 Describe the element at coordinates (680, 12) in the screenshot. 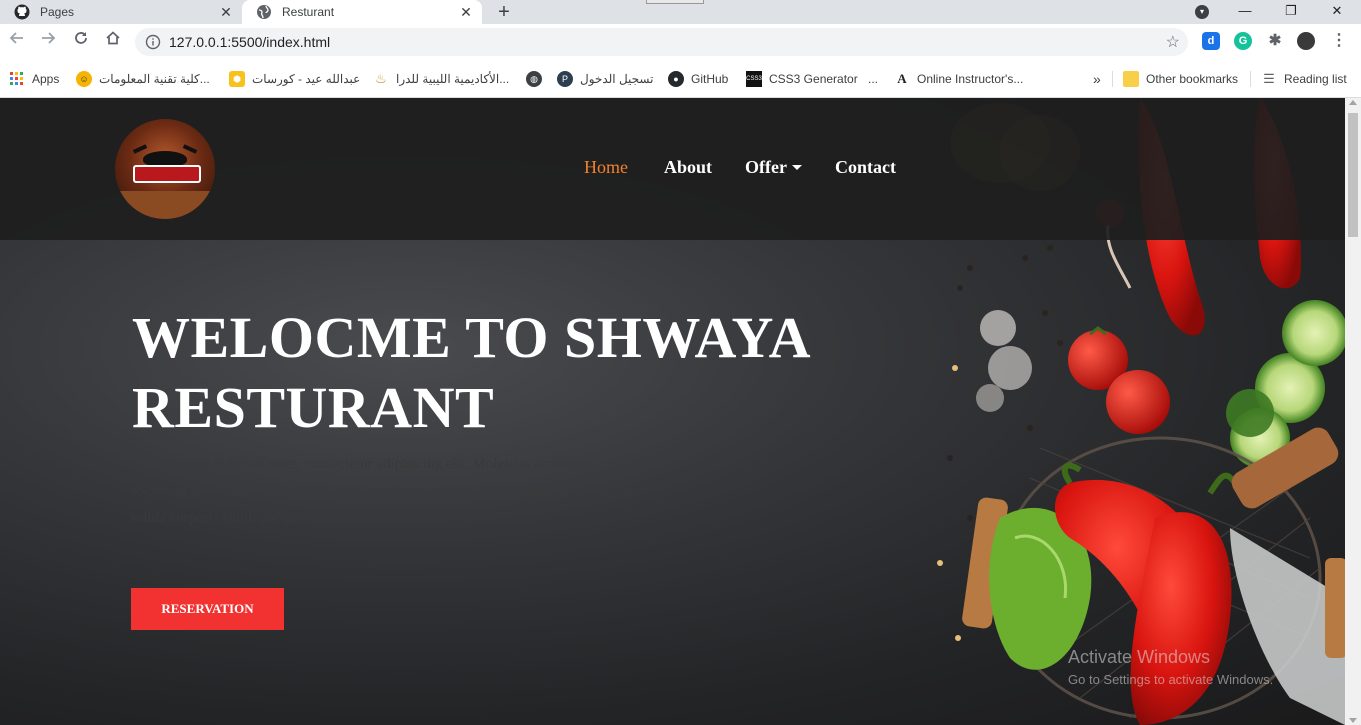

I see `tab-strip: Pages ✕ Resturant ✕ + ▾ — ❐ ✕` at that location.